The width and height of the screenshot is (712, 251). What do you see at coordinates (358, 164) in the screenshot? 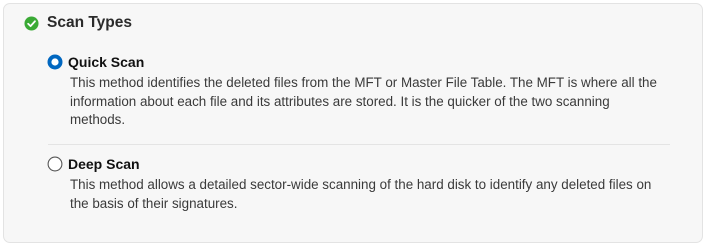
I see `deep-scan-radio-row: Deep Scan` at bounding box center [358, 164].